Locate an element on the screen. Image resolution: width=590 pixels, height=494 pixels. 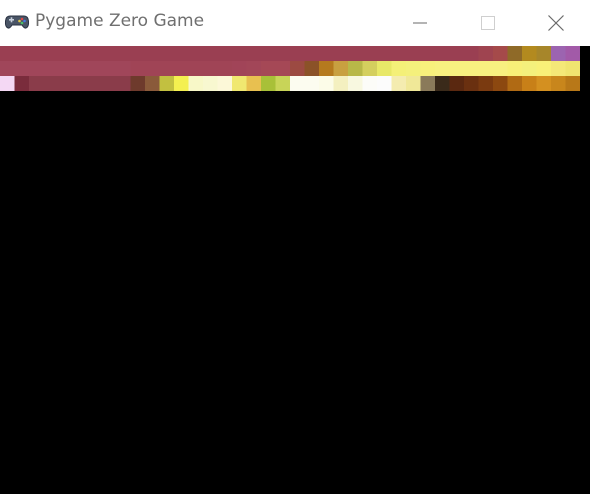
minimize-button is located at coordinates (420, 23).